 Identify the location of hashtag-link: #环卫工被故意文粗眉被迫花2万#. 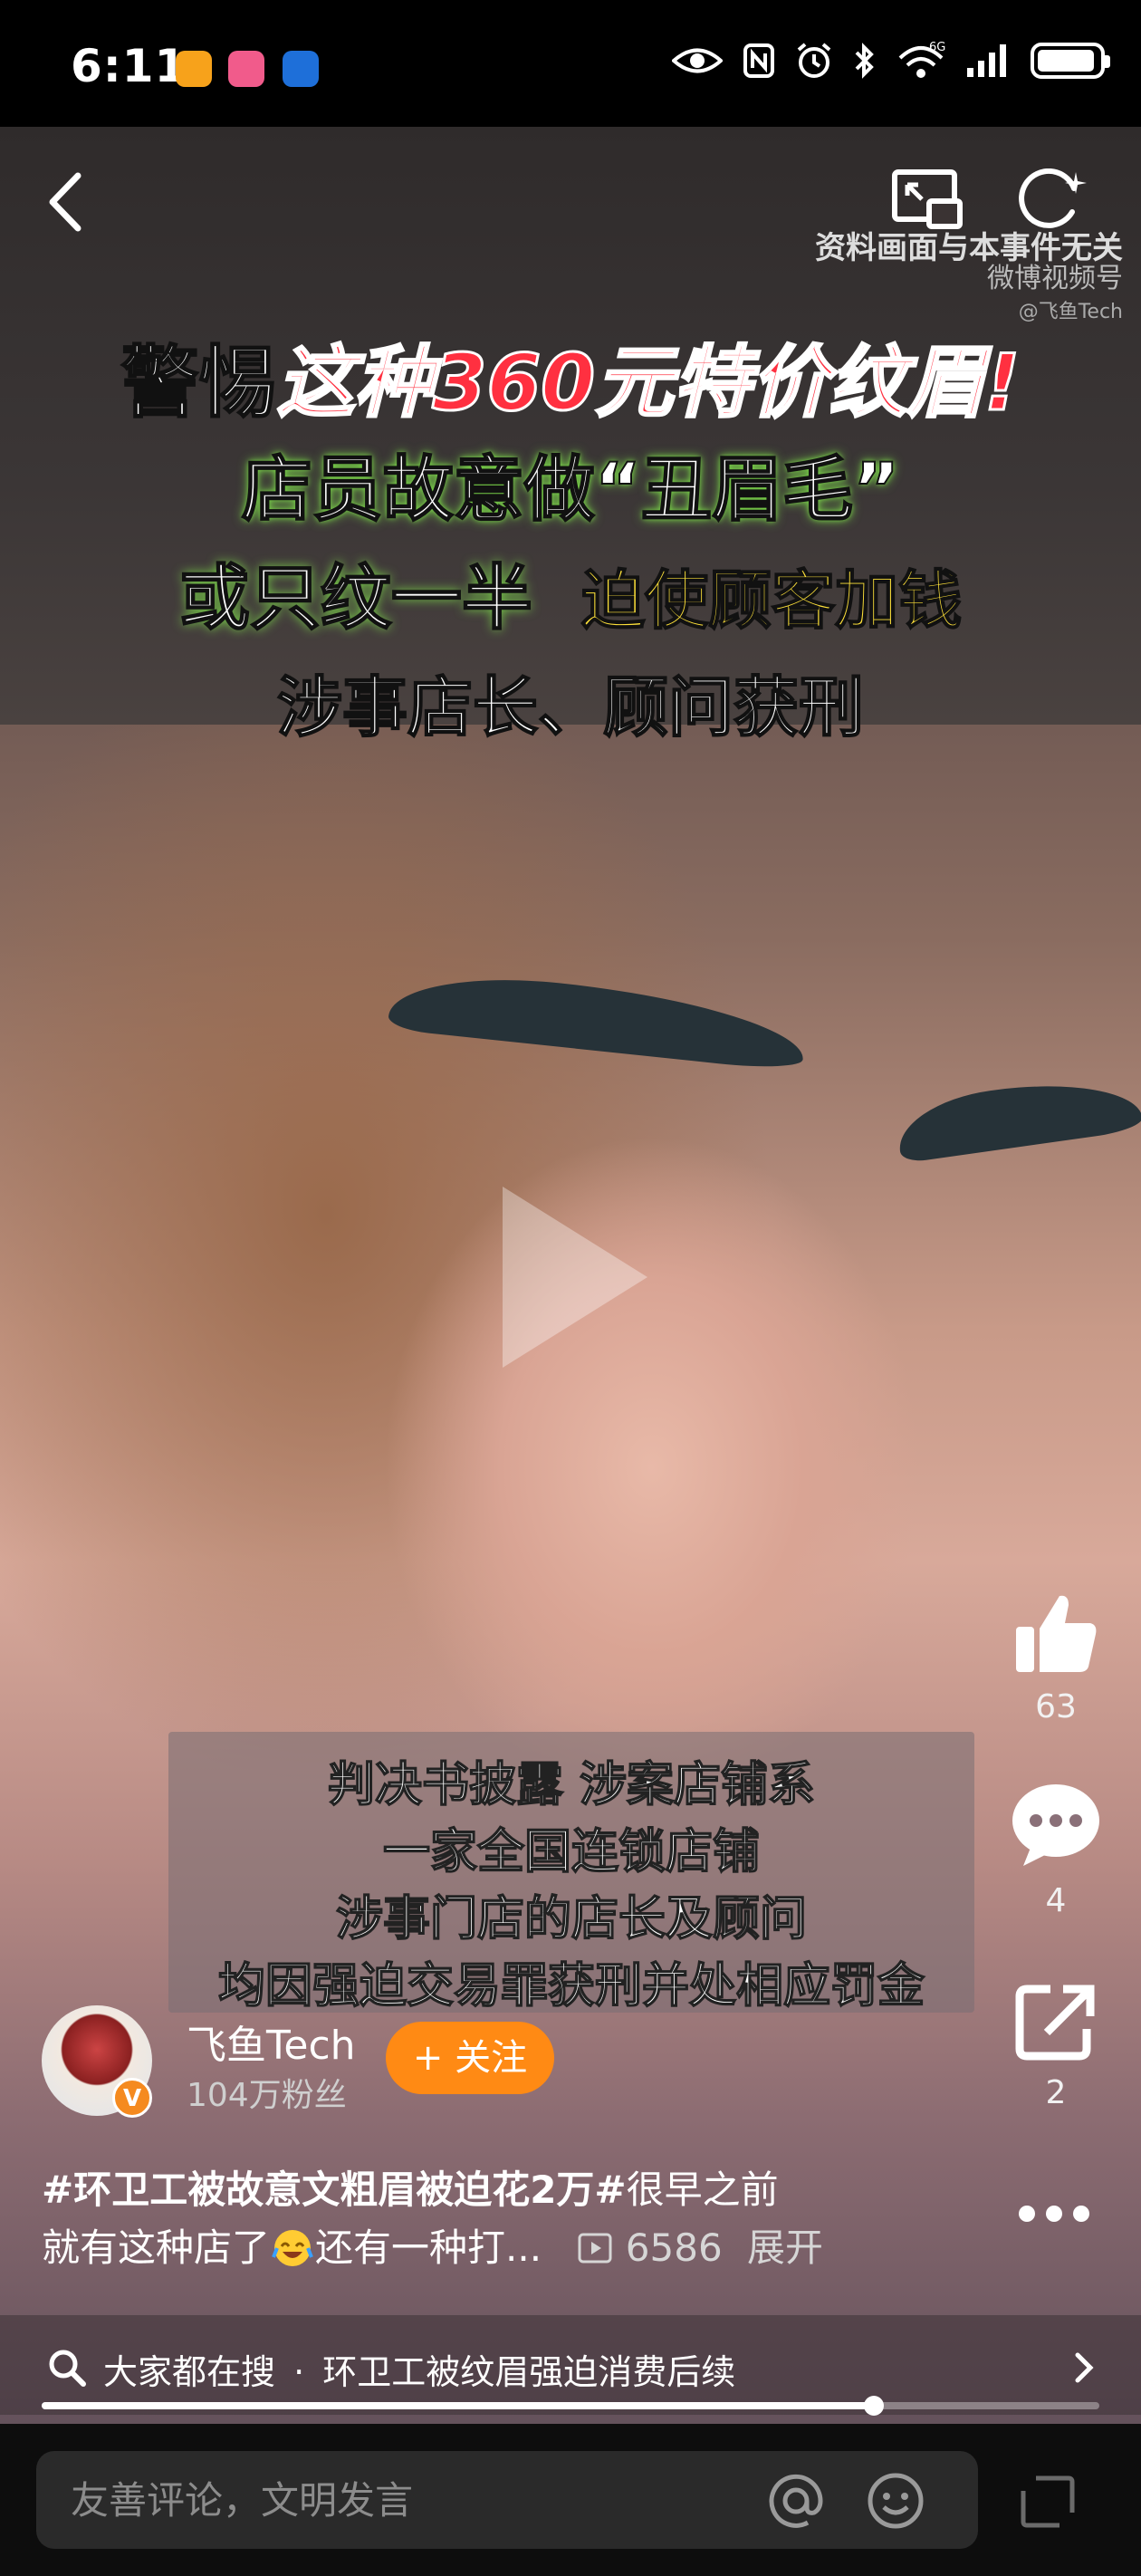
(334, 2189).